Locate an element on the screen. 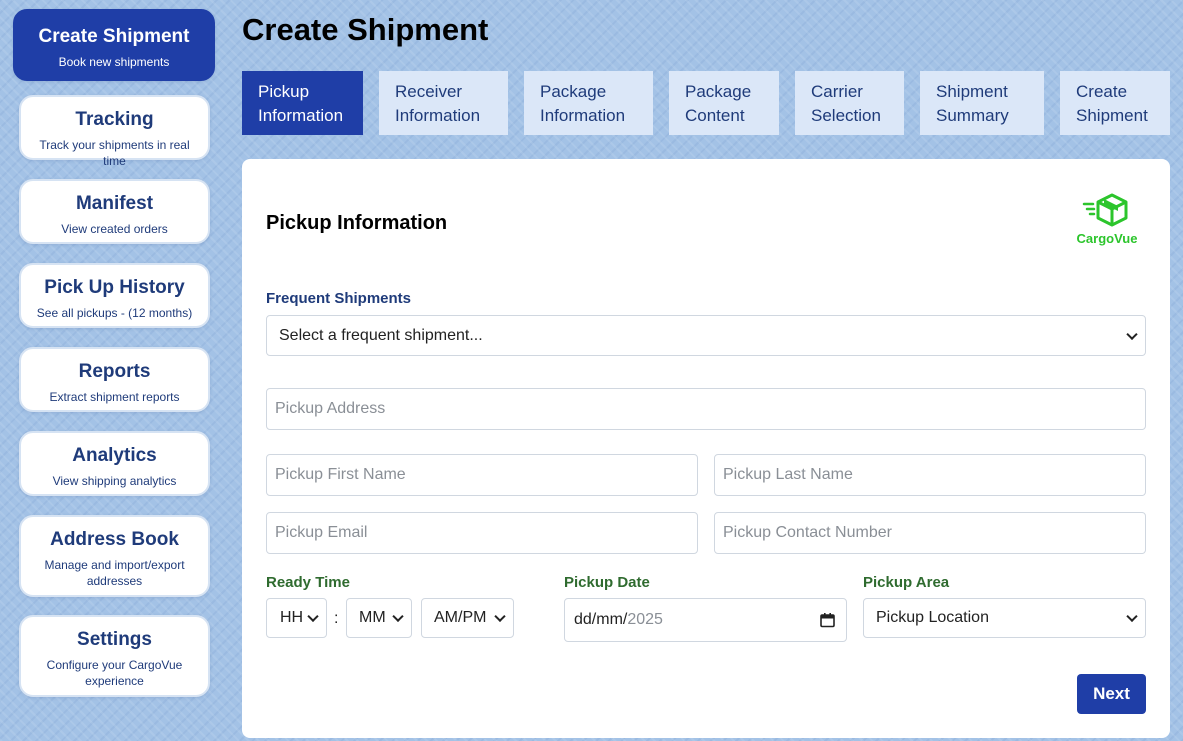  pickup-last-name-input is located at coordinates (934, 475).